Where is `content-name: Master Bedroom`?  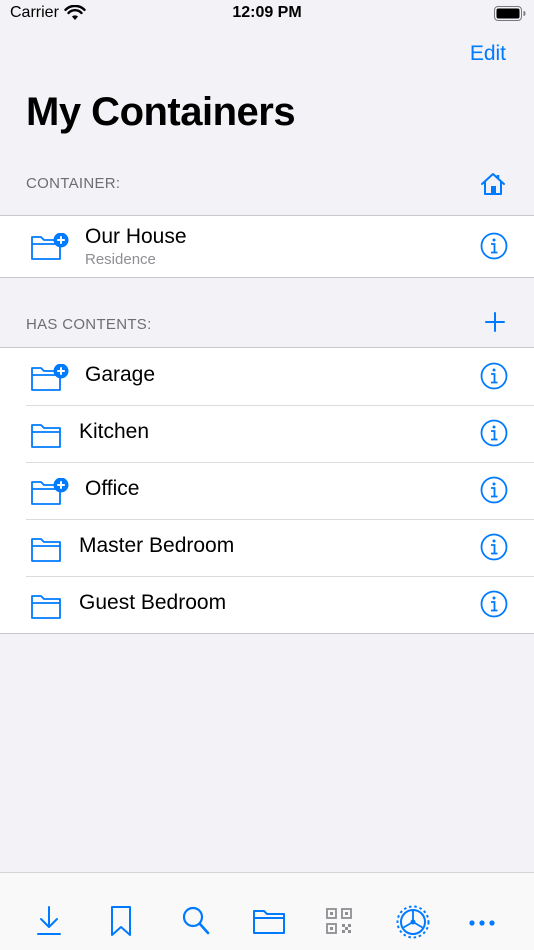
content-name: Master Bedroom is located at coordinates (157, 545).